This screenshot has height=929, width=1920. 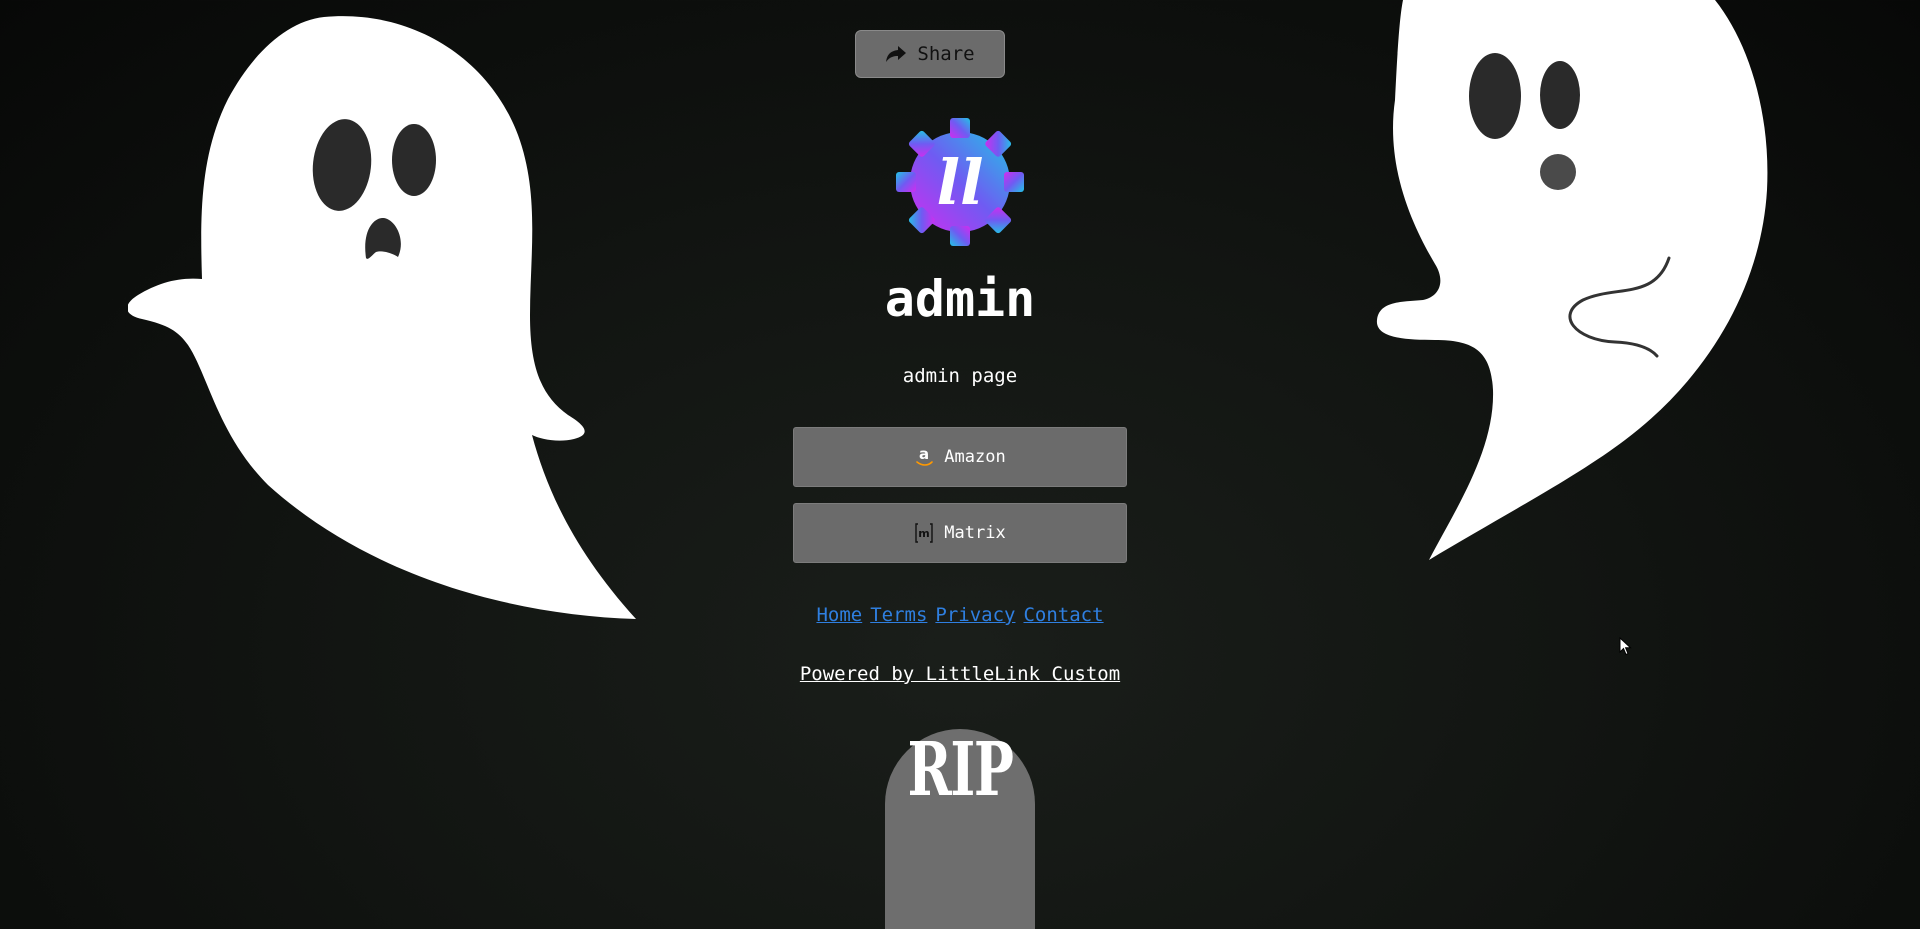 What do you see at coordinates (1560, 95) in the screenshot?
I see `ghost-right-eye-right` at bounding box center [1560, 95].